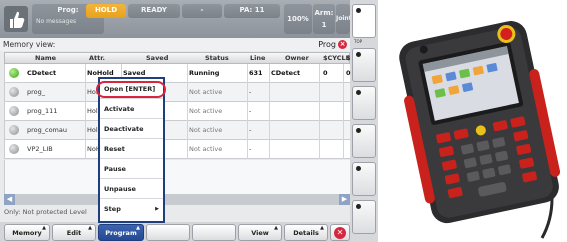 This screenshot has width=567, height=242. What do you see at coordinates (177, 177) in the screenshot?
I see `table-empty-area` at bounding box center [177, 177].